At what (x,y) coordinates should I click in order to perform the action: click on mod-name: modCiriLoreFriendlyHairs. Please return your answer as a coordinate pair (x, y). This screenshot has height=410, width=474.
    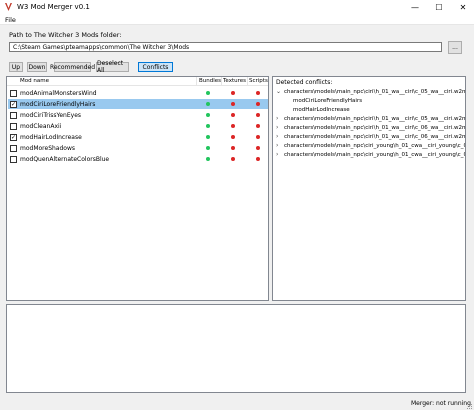
    Looking at the image, I should click on (58, 104).